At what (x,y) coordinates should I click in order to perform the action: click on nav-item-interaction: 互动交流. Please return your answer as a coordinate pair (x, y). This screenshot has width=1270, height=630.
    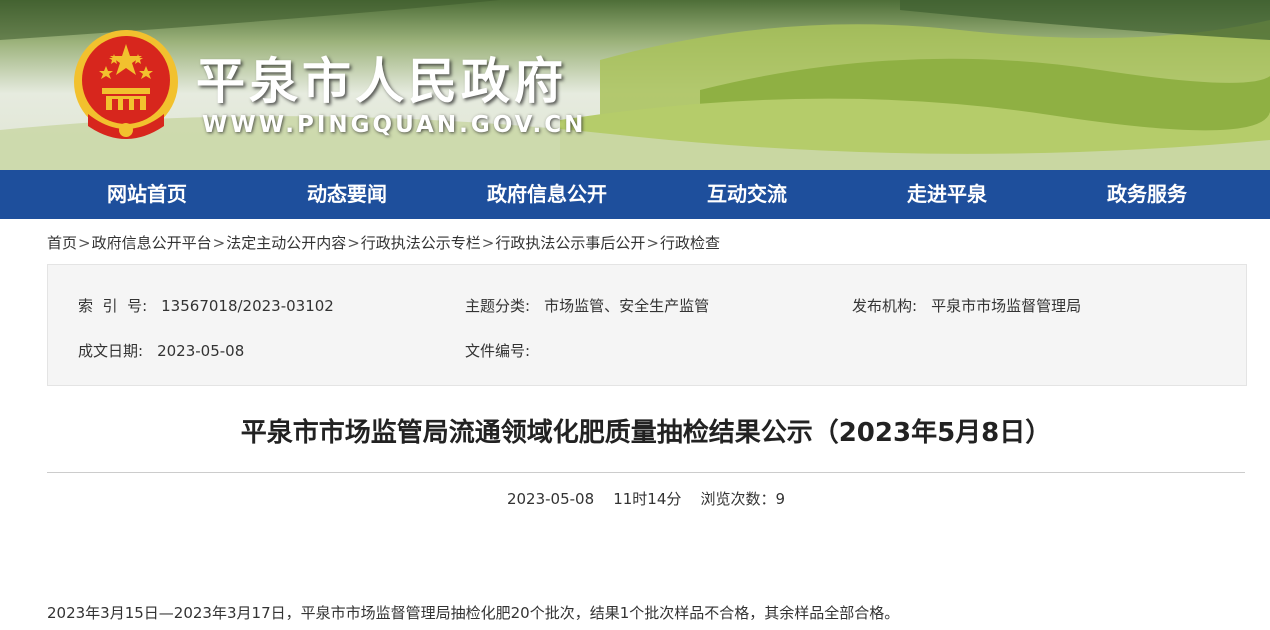
    Looking at the image, I should click on (747, 194).